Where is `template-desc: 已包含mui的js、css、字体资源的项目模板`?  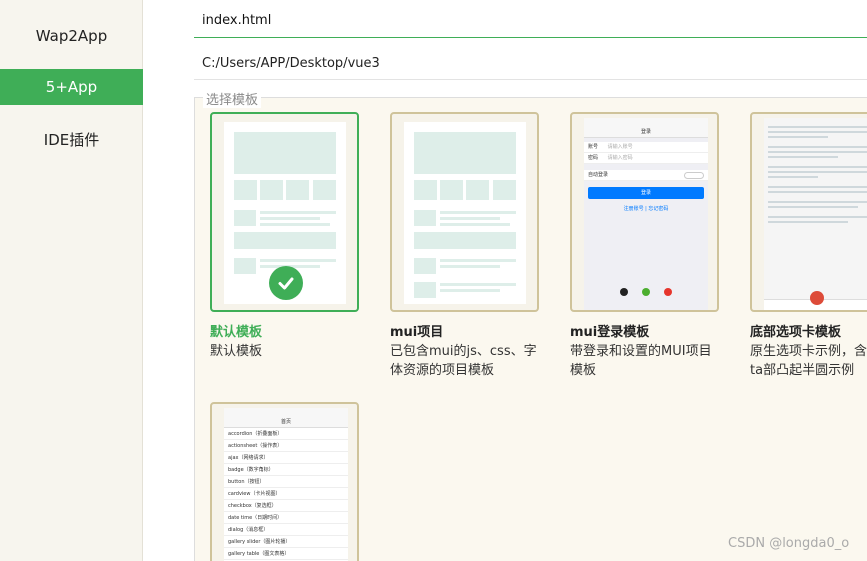
template-desc: 已包含mui的js、css、字体资源的项目模板 is located at coordinates (463, 361).